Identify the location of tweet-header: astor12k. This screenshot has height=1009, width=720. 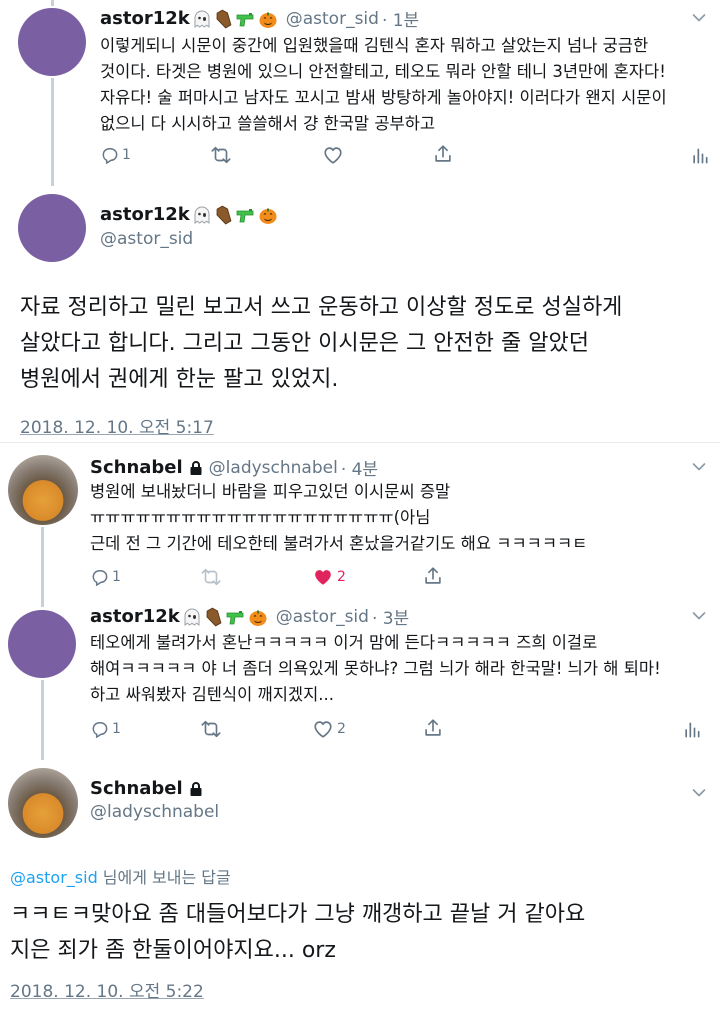
(189, 214).